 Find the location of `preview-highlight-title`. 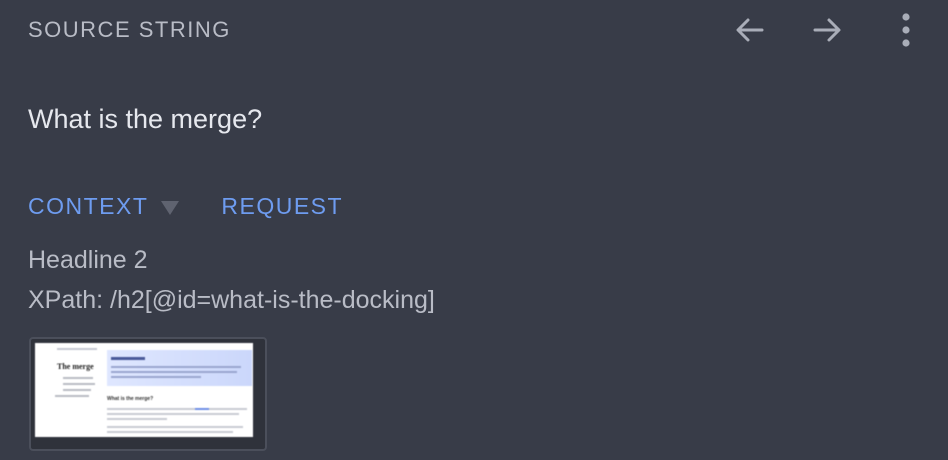

preview-highlight-title is located at coordinates (128, 358).